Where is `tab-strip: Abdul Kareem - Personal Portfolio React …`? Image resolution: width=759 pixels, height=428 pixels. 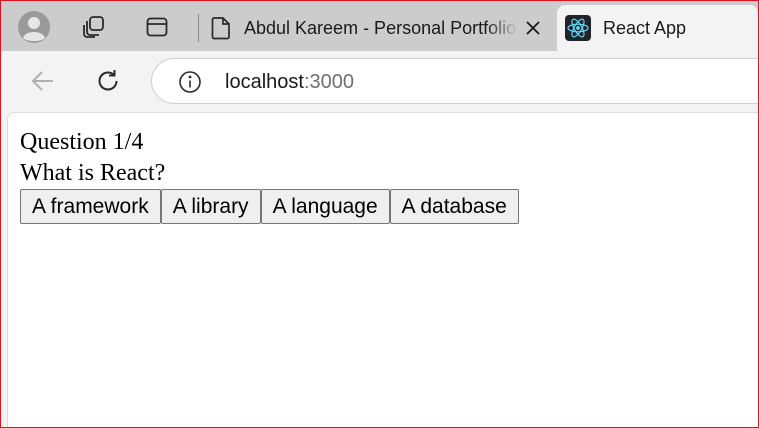 tab-strip: Abdul Kareem - Personal Portfolio React … is located at coordinates (379, 26).